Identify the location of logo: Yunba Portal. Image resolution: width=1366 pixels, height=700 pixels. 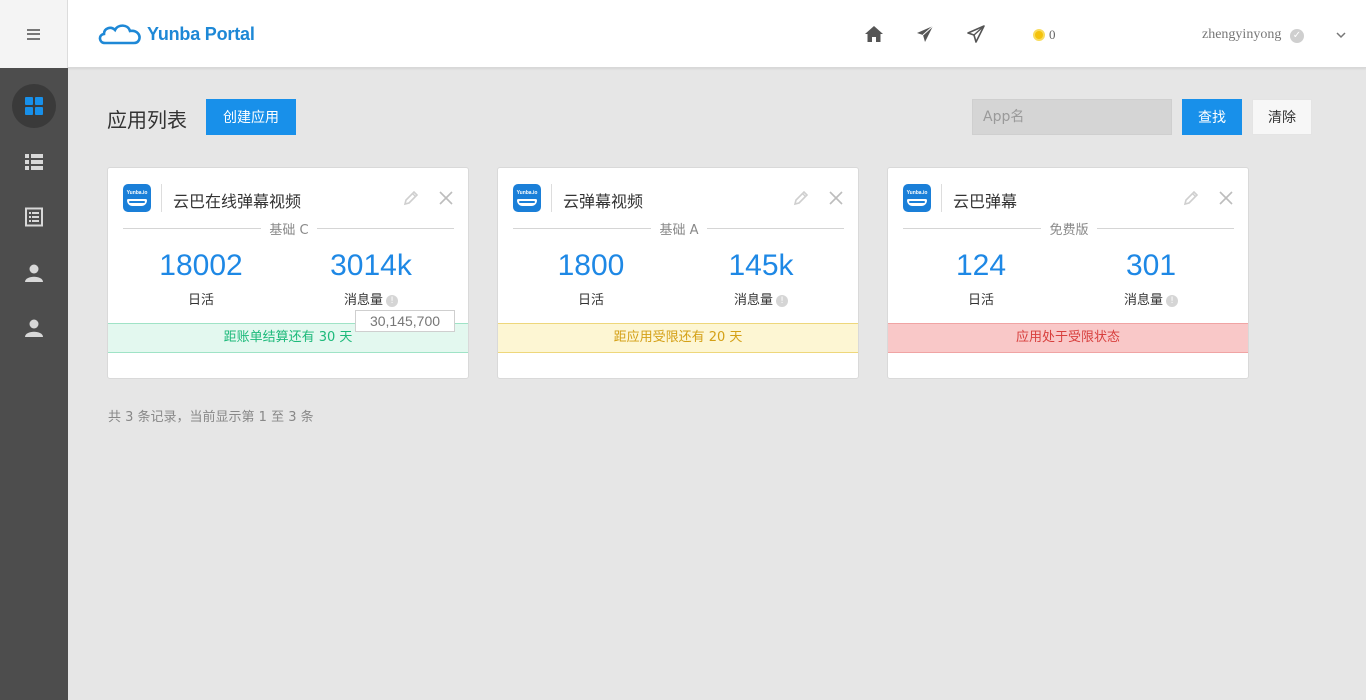
(176, 34).